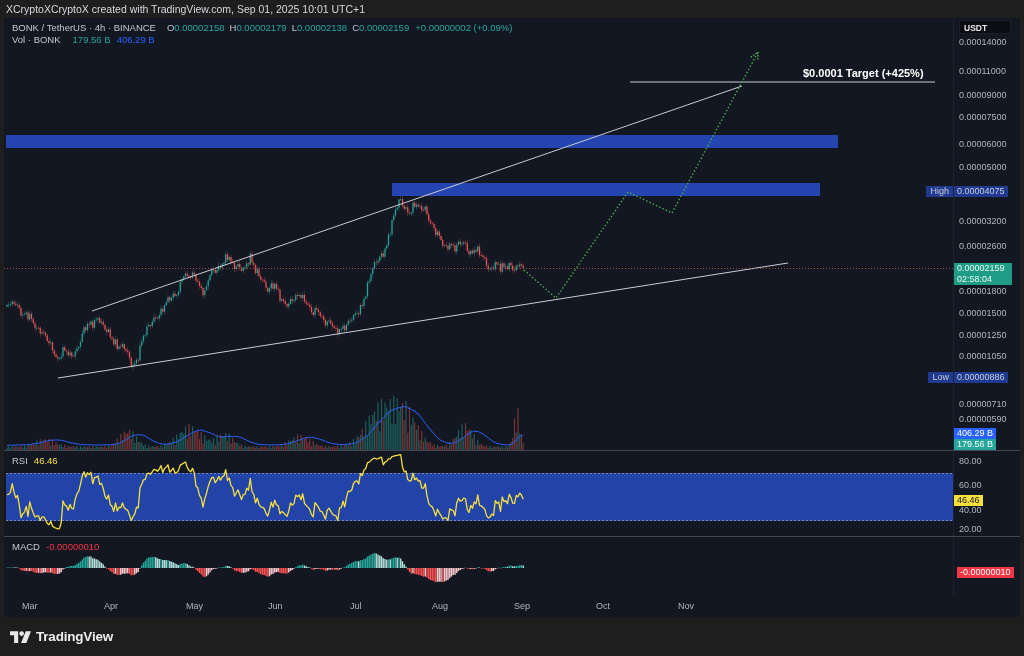  I want to click on price-tick-label: 0.00000590, so click(983, 419).